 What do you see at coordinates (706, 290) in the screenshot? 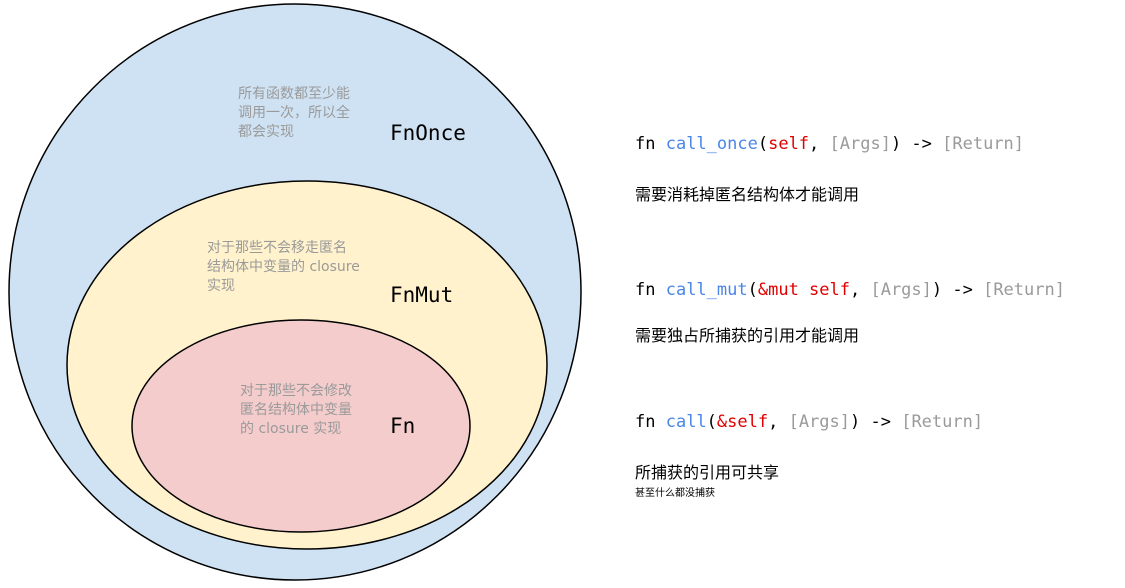
I see `method-name: call_mut` at bounding box center [706, 290].